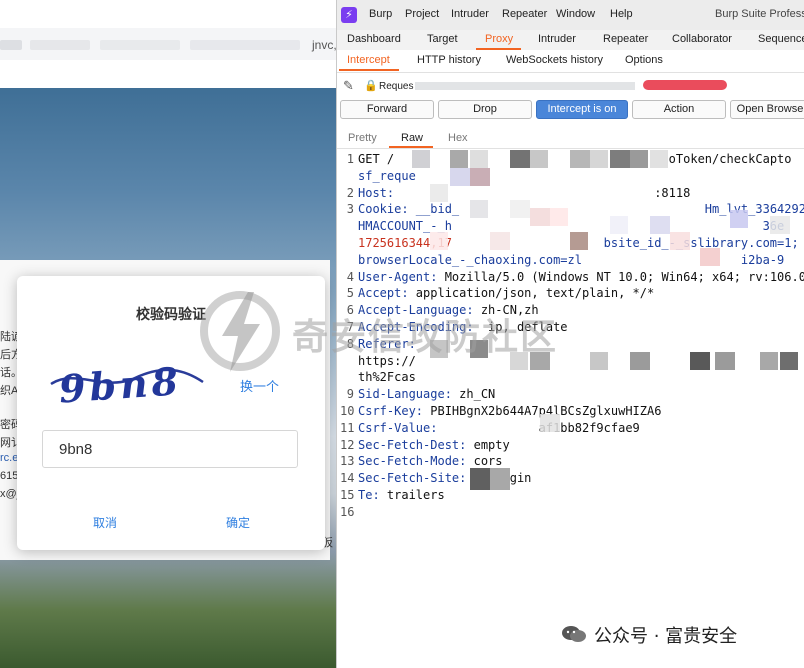 Image resolution: width=804 pixels, height=668 pixels. I want to click on request-line-segment: GET /, so click(376, 159).